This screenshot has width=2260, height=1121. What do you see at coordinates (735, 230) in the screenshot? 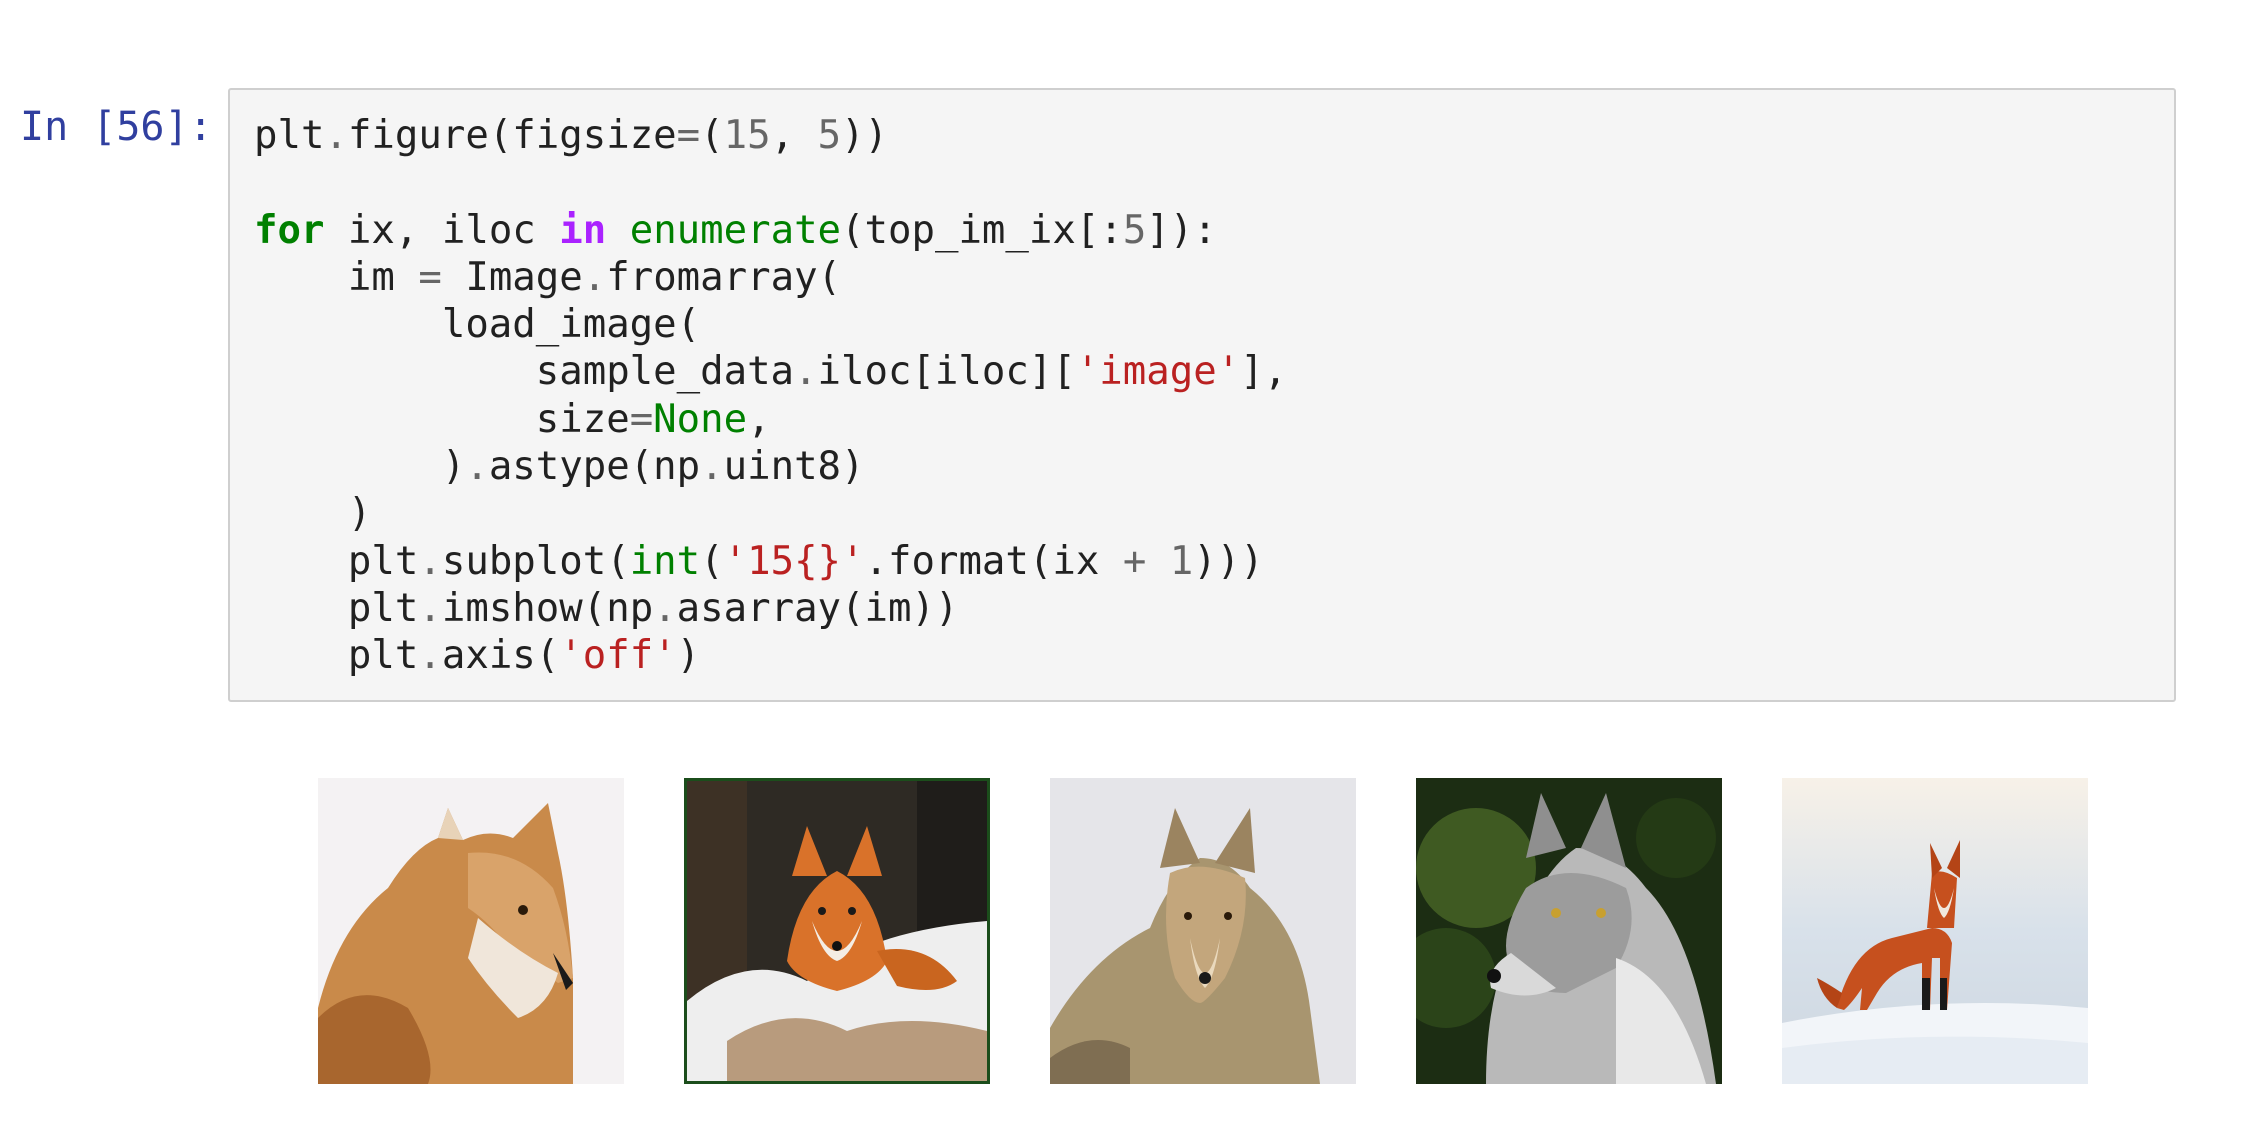
I see `code-token: enumerate` at bounding box center [735, 230].